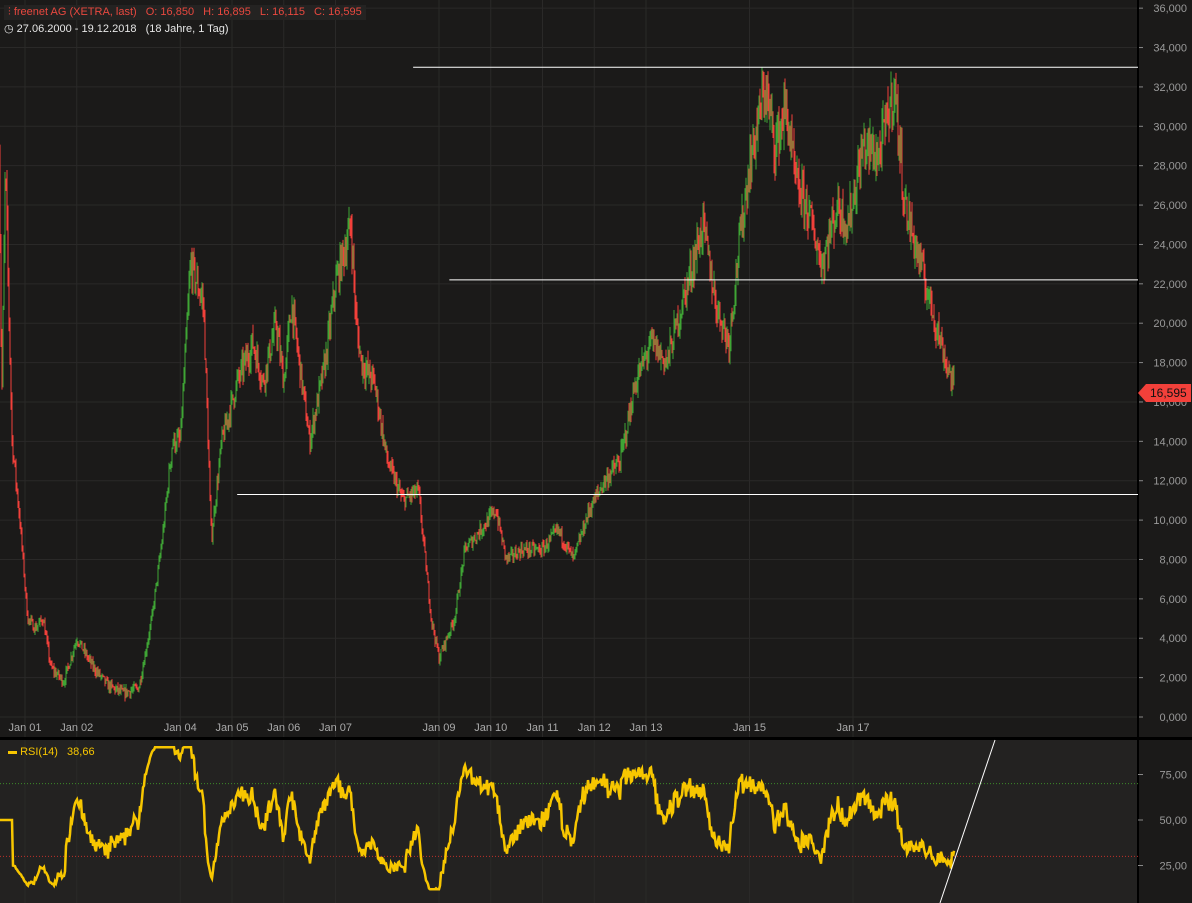 The width and height of the screenshot is (1192, 903). Describe the element at coordinates (1173, 560) in the screenshot. I see `y-tick-label: 8,000` at that location.